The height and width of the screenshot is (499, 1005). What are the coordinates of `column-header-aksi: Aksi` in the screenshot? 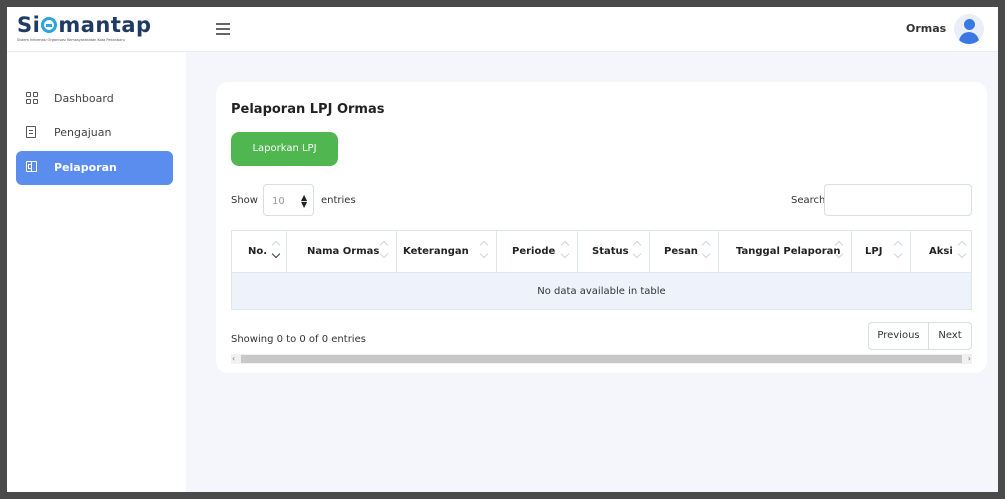 It's located at (941, 251).